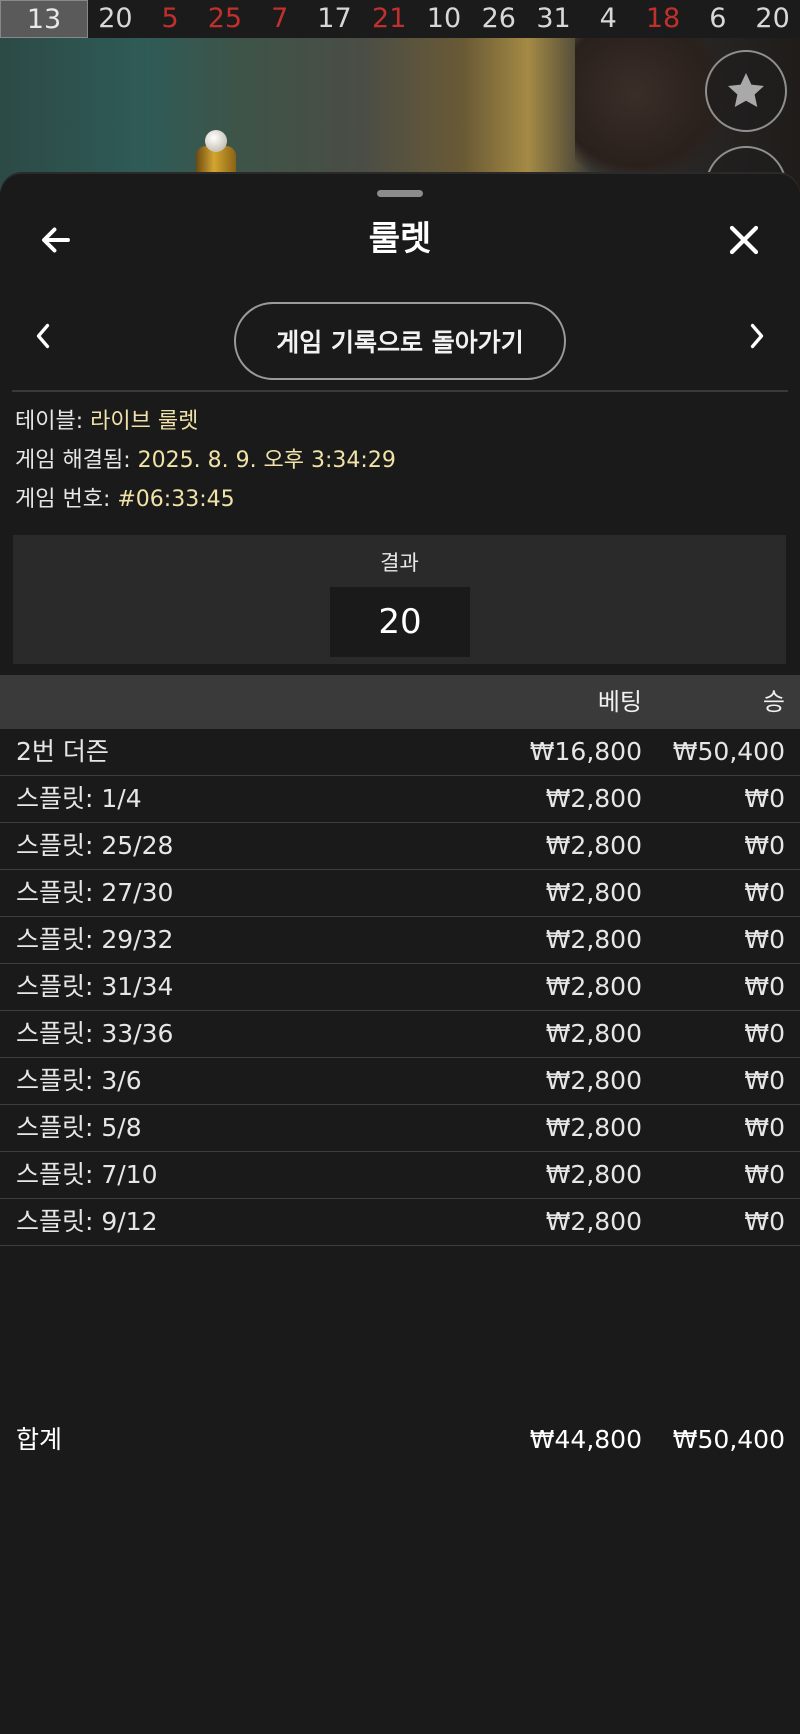 Image resolution: width=800 pixels, height=1734 pixels. I want to click on history-number: 10, so click(444, 18).